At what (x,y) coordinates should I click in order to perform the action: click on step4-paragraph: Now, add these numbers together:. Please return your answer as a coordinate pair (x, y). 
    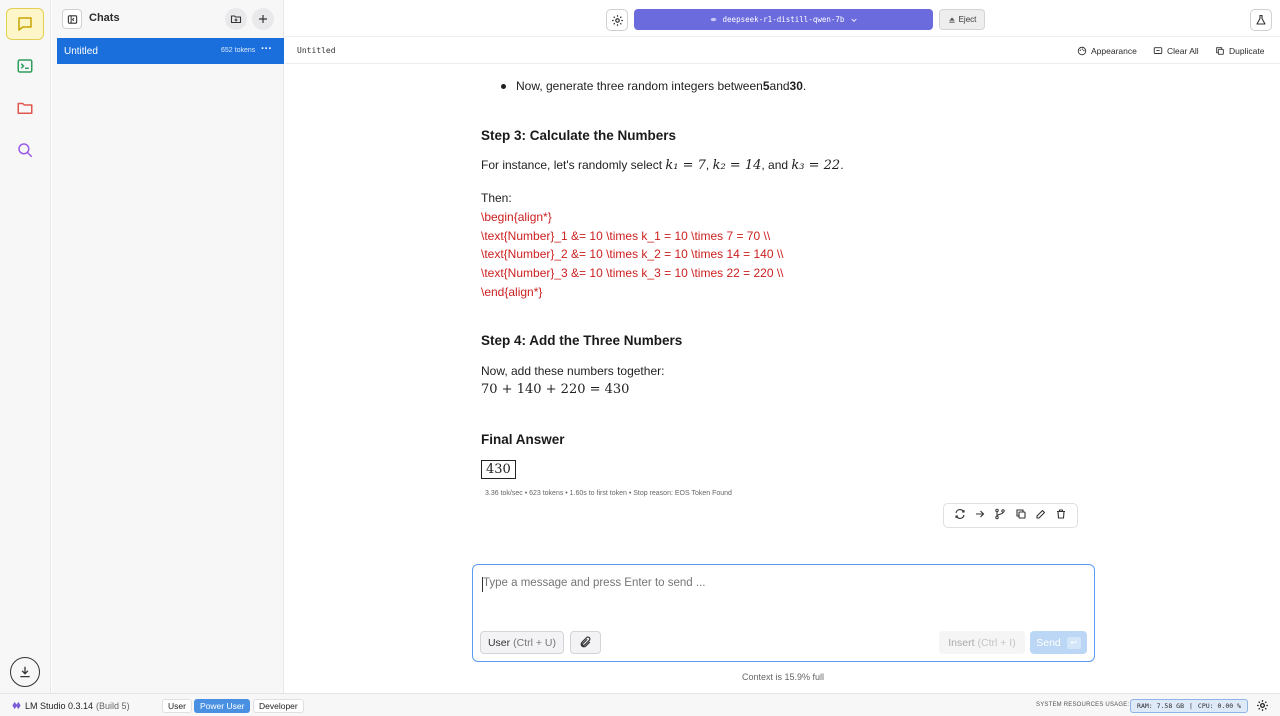
    Looking at the image, I should click on (573, 371).